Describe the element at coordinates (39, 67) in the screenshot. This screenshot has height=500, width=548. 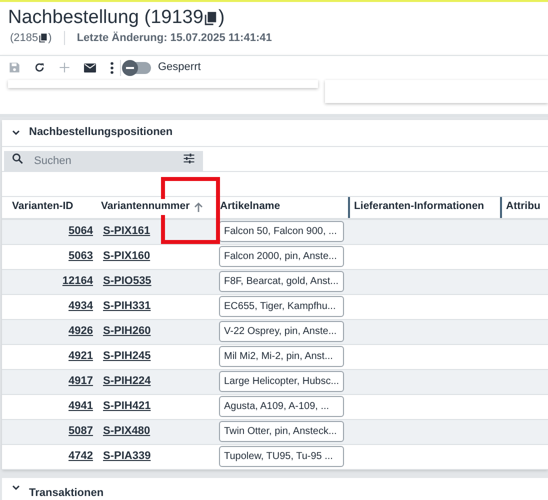
I see `refresh-icon` at that location.